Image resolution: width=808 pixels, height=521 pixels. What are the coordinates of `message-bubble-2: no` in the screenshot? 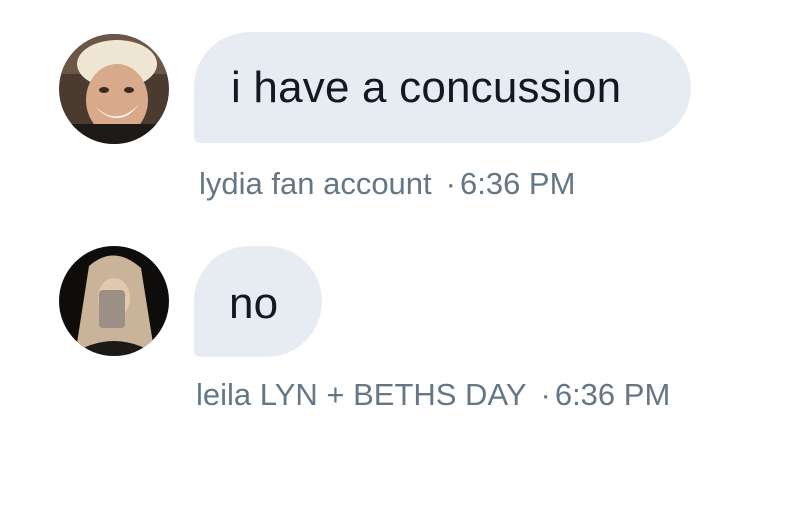 It's located at (258, 301).